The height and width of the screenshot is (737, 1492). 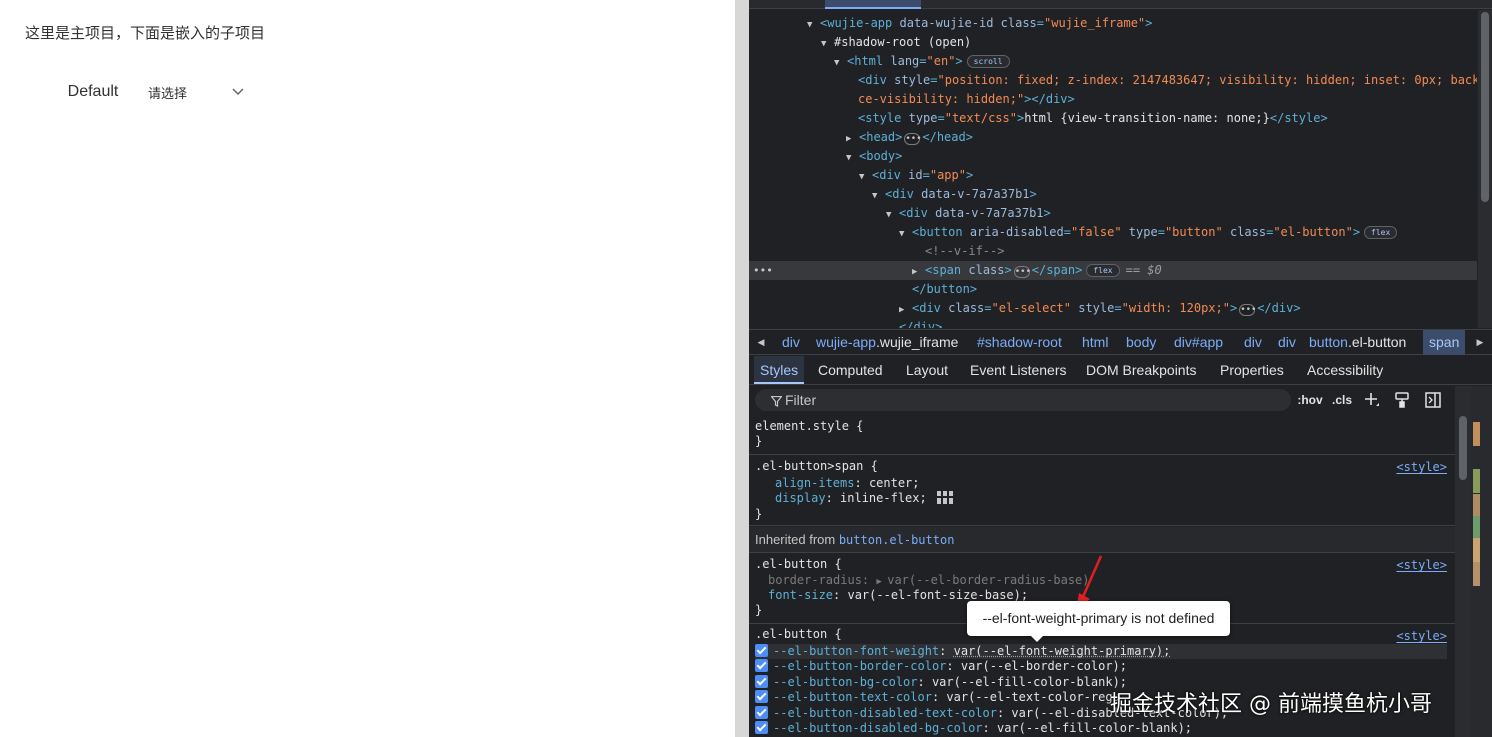 I want to click on styles-scrollbar, so click(x=1463, y=561).